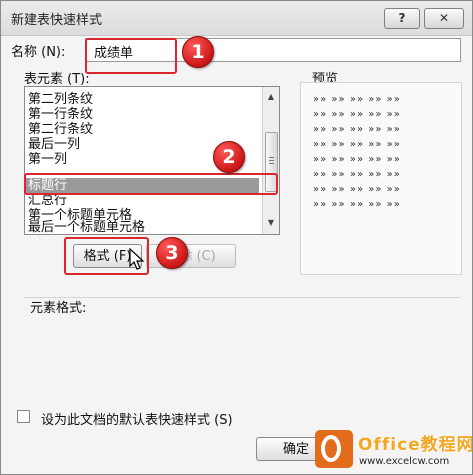  I want to click on list-item: 第二行条纹, so click(142, 129).